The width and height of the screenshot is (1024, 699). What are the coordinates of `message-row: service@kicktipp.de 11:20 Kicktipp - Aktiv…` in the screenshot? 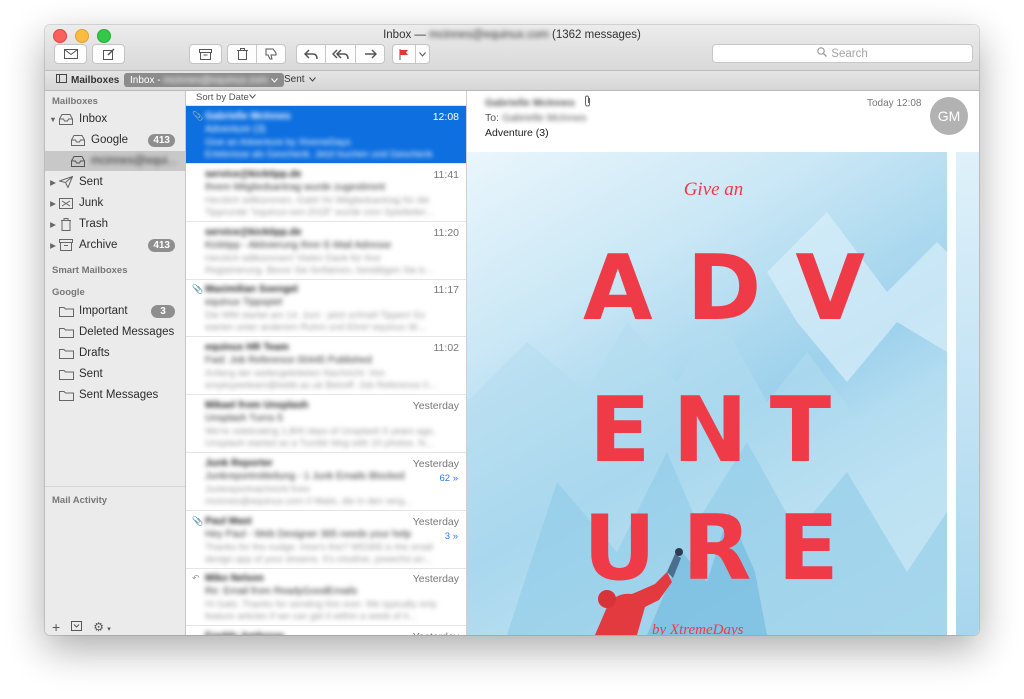 It's located at (326, 251).